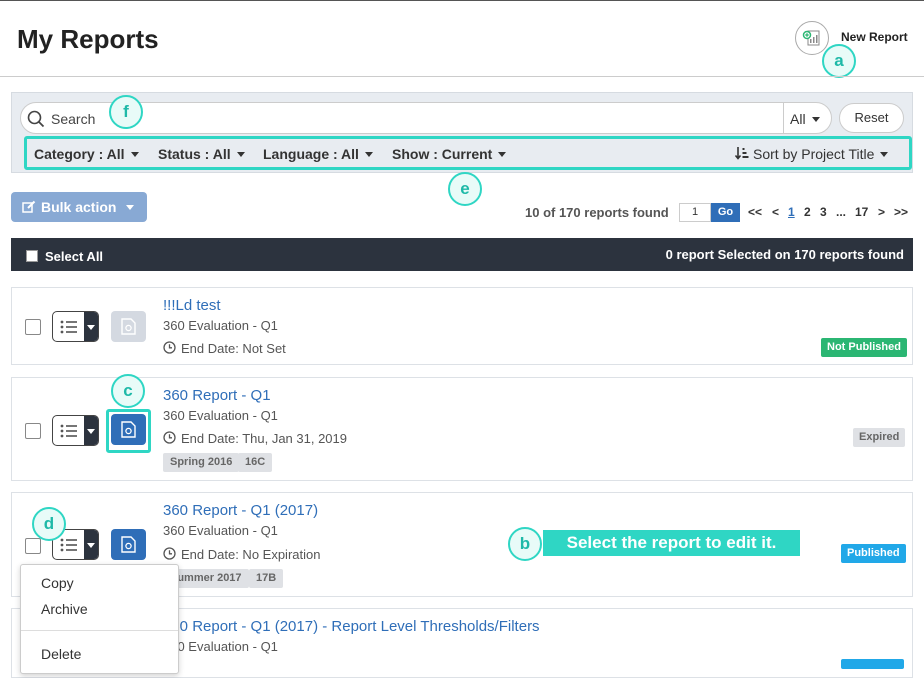 This screenshot has width=924, height=678. What do you see at coordinates (462, 76) in the screenshot?
I see `header-divider` at bounding box center [462, 76].